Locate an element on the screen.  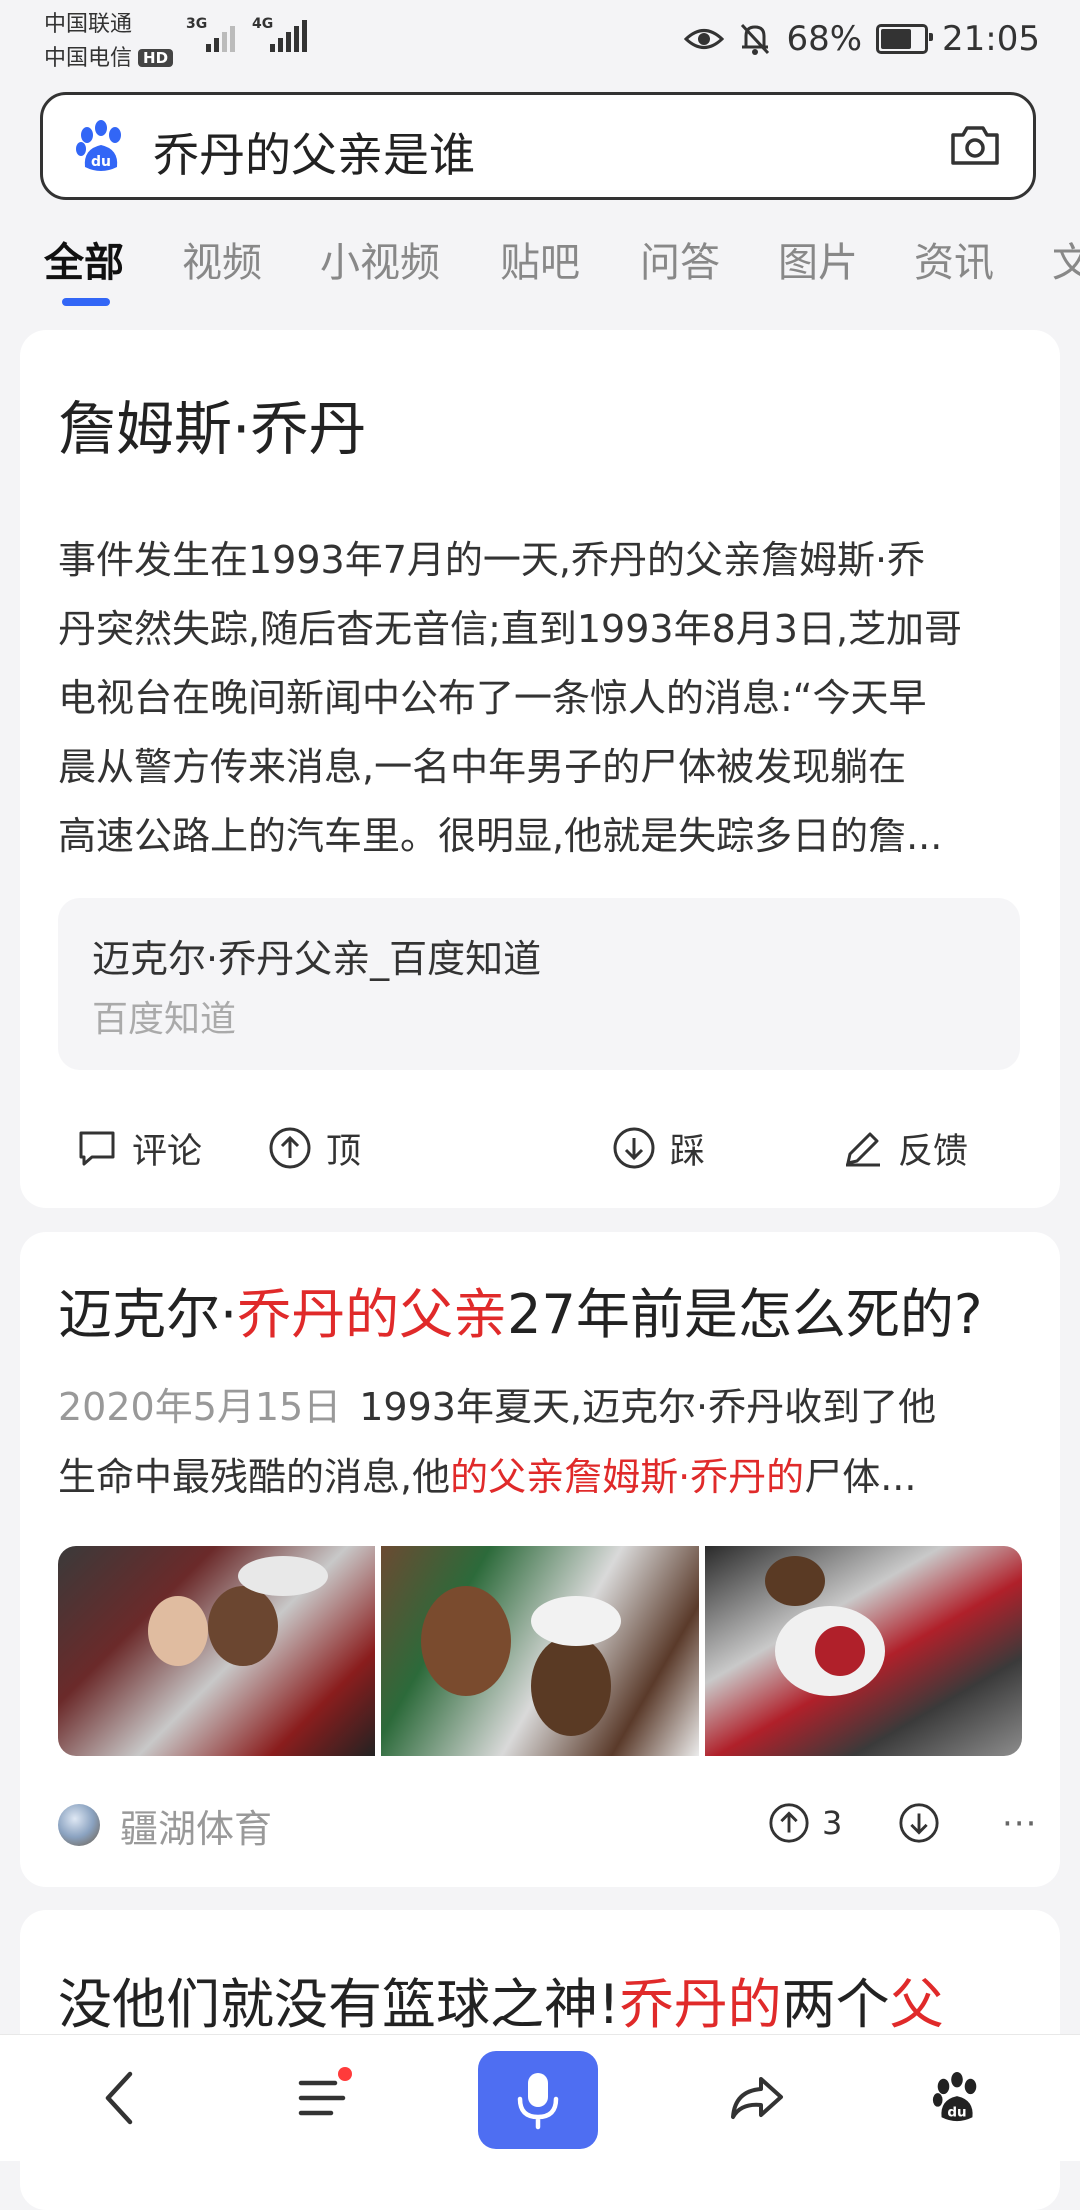
tab-news: 资讯 is located at coordinates (954, 259).